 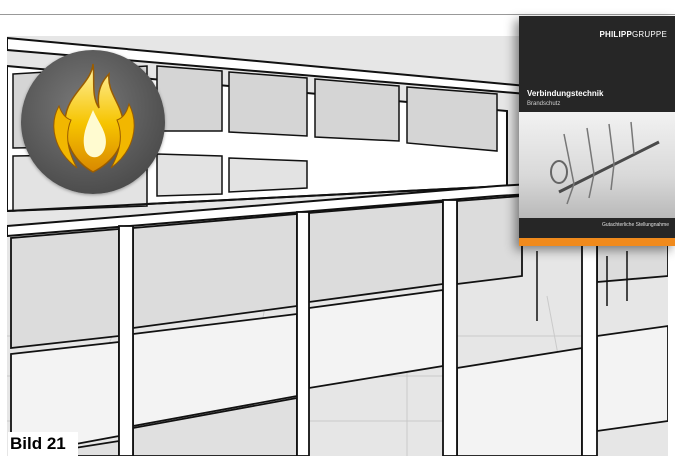 I want to click on anchor-rail-illustration, so click(x=605, y=163).